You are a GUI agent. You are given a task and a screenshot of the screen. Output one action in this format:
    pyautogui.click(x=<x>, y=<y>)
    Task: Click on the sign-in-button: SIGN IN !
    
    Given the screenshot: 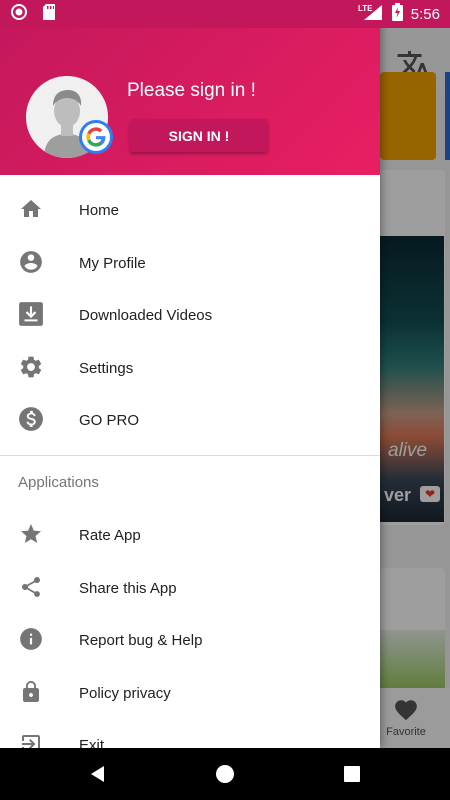 What is the action you would take?
    pyautogui.click(x=199, y=135)
    